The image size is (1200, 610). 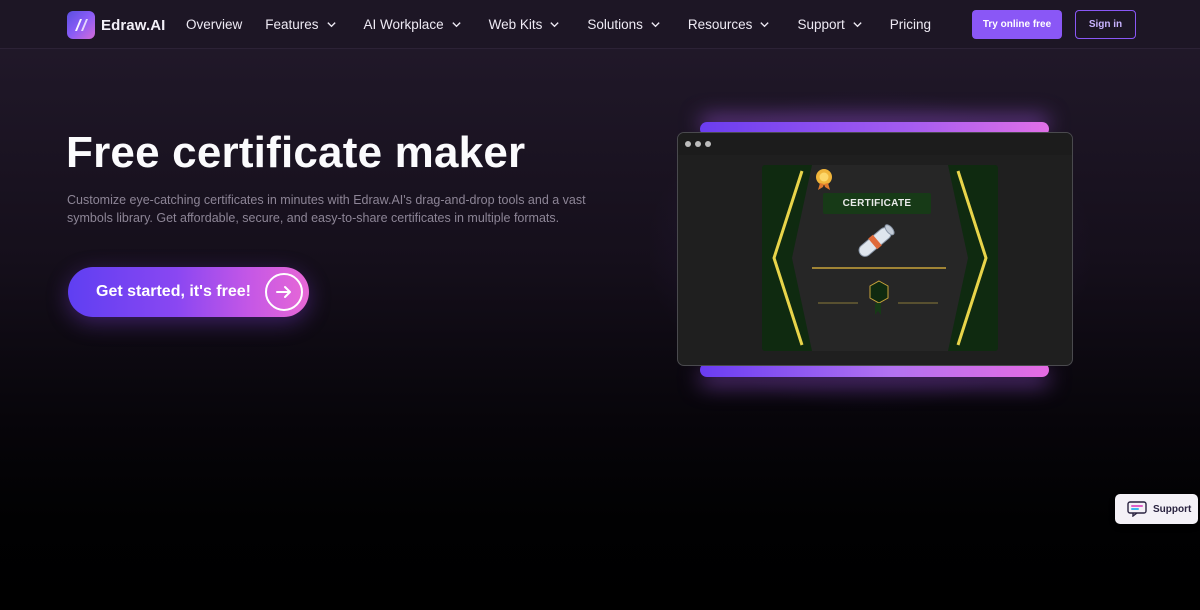 I want to click on nav-item-label: AI Workplace, so click(x=403, y=24).